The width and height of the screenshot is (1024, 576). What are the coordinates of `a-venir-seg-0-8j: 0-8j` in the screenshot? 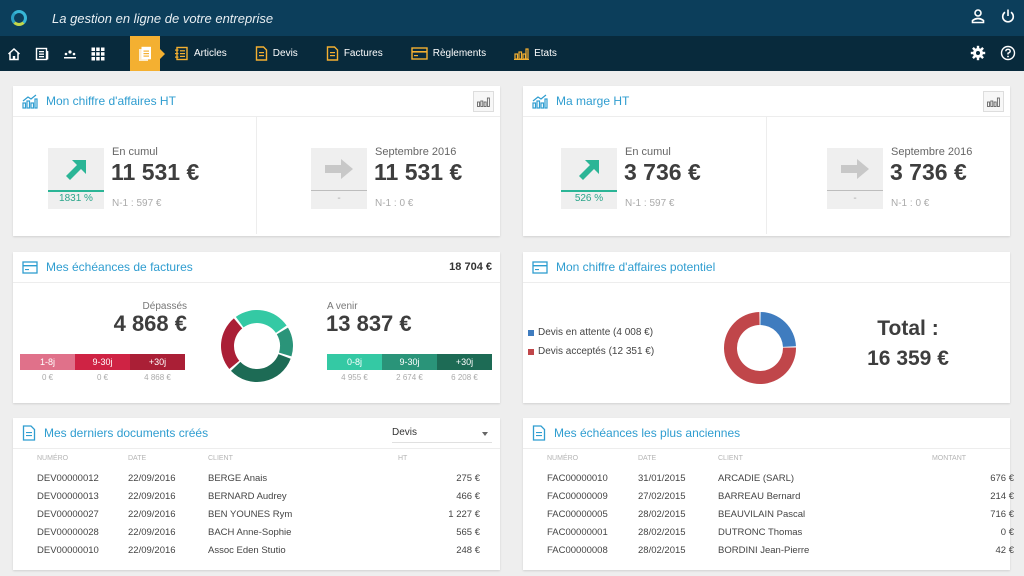 It's located at (354, 362).